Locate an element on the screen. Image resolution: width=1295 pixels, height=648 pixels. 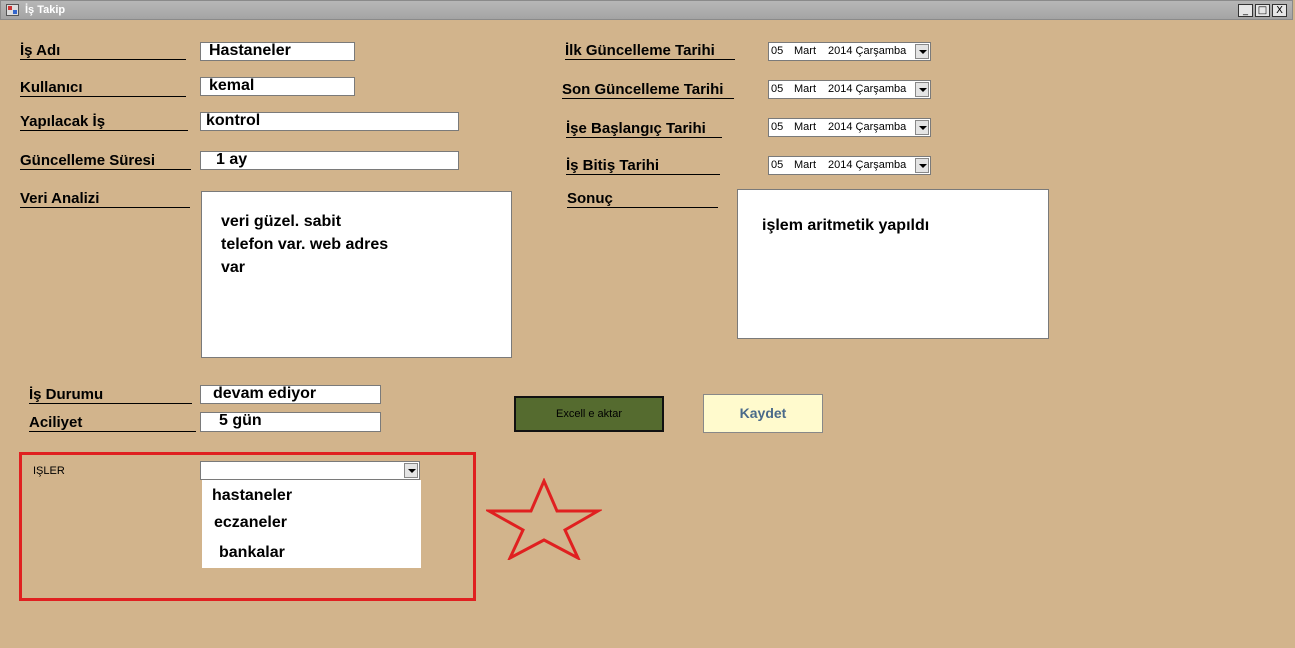
is-adi-label: İş Adı is located at coordinates (103, 51).